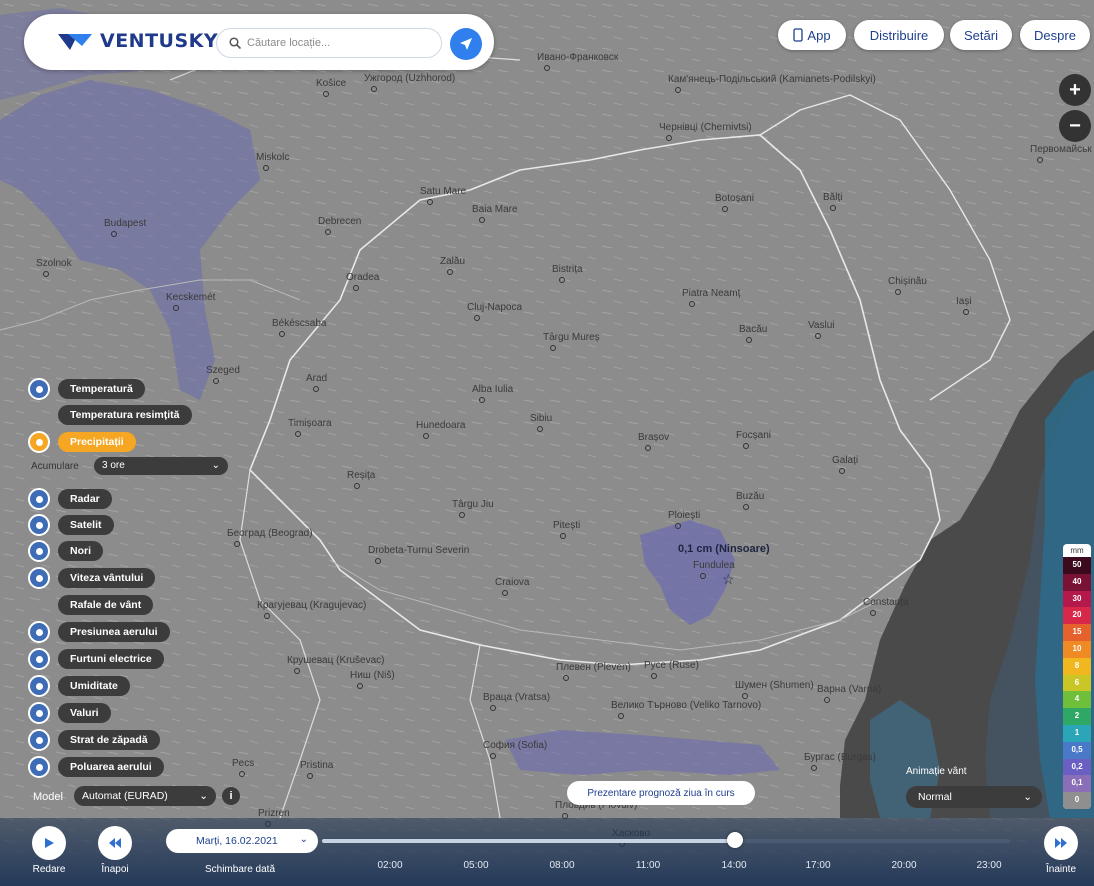 This screenshot has height=886, width=1094. What do you see at coordinates (339, 221) in the screenshot?
I see `city-label: Debrecen` at bounding box center [339, 221].